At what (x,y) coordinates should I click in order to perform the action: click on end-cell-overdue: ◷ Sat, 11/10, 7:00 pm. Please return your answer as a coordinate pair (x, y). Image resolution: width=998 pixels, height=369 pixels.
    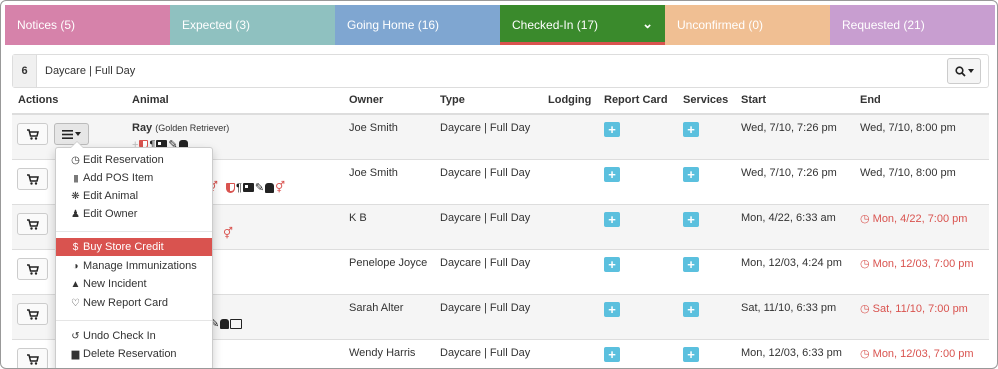
    Looking at the image, I should click on (914, 309).